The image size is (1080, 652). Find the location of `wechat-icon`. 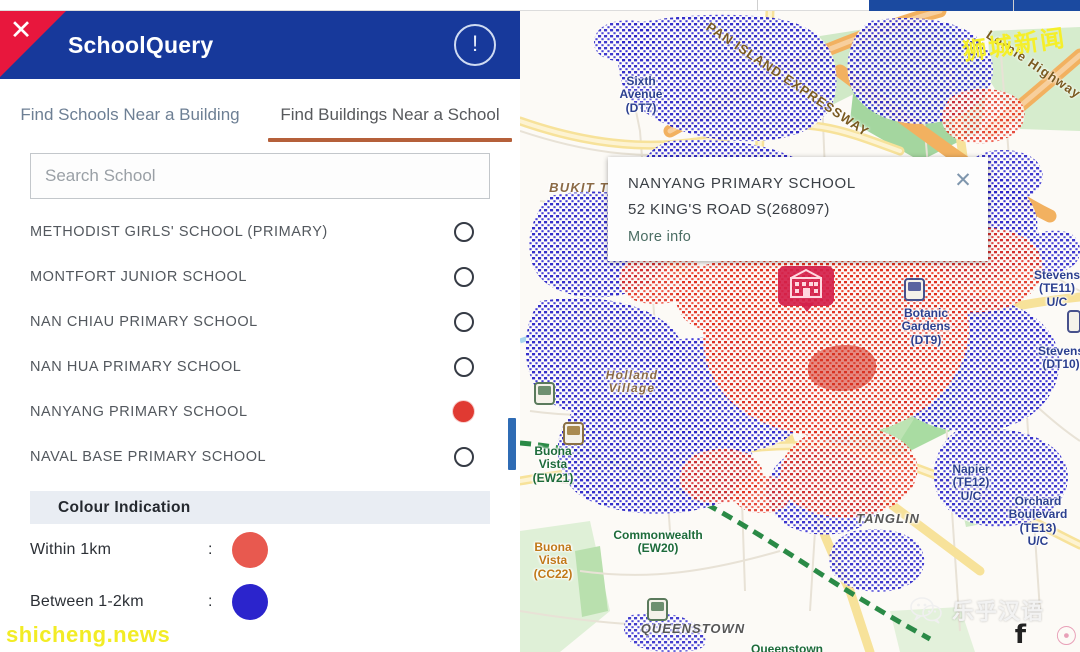

wechat-icon is located at coordinates (927, 610).